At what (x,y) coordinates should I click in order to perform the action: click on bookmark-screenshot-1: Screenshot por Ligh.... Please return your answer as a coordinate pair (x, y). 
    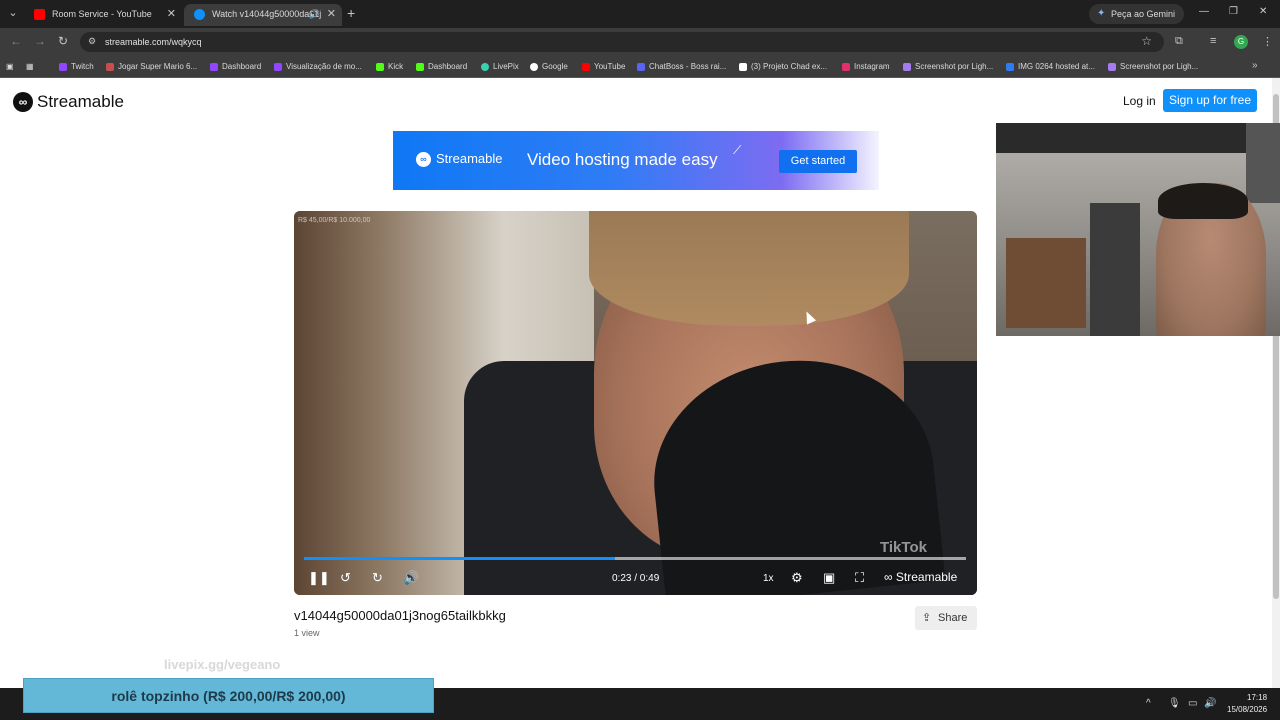
    Looking at the image, I should click on (948, 67).